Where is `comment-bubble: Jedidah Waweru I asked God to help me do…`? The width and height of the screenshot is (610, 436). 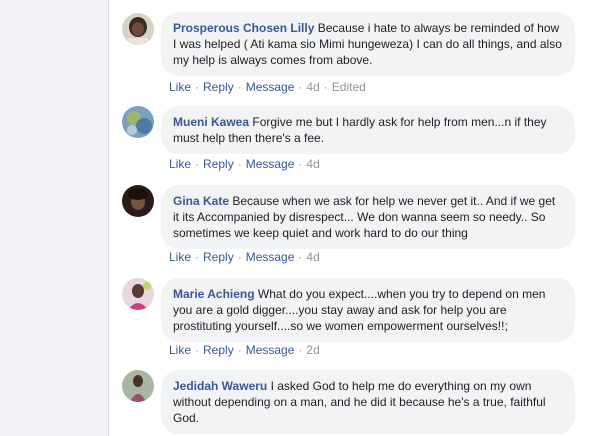
comment-bubble: Jedidah Waweru I asked God to help me do… is located at coordinates (368, 402).